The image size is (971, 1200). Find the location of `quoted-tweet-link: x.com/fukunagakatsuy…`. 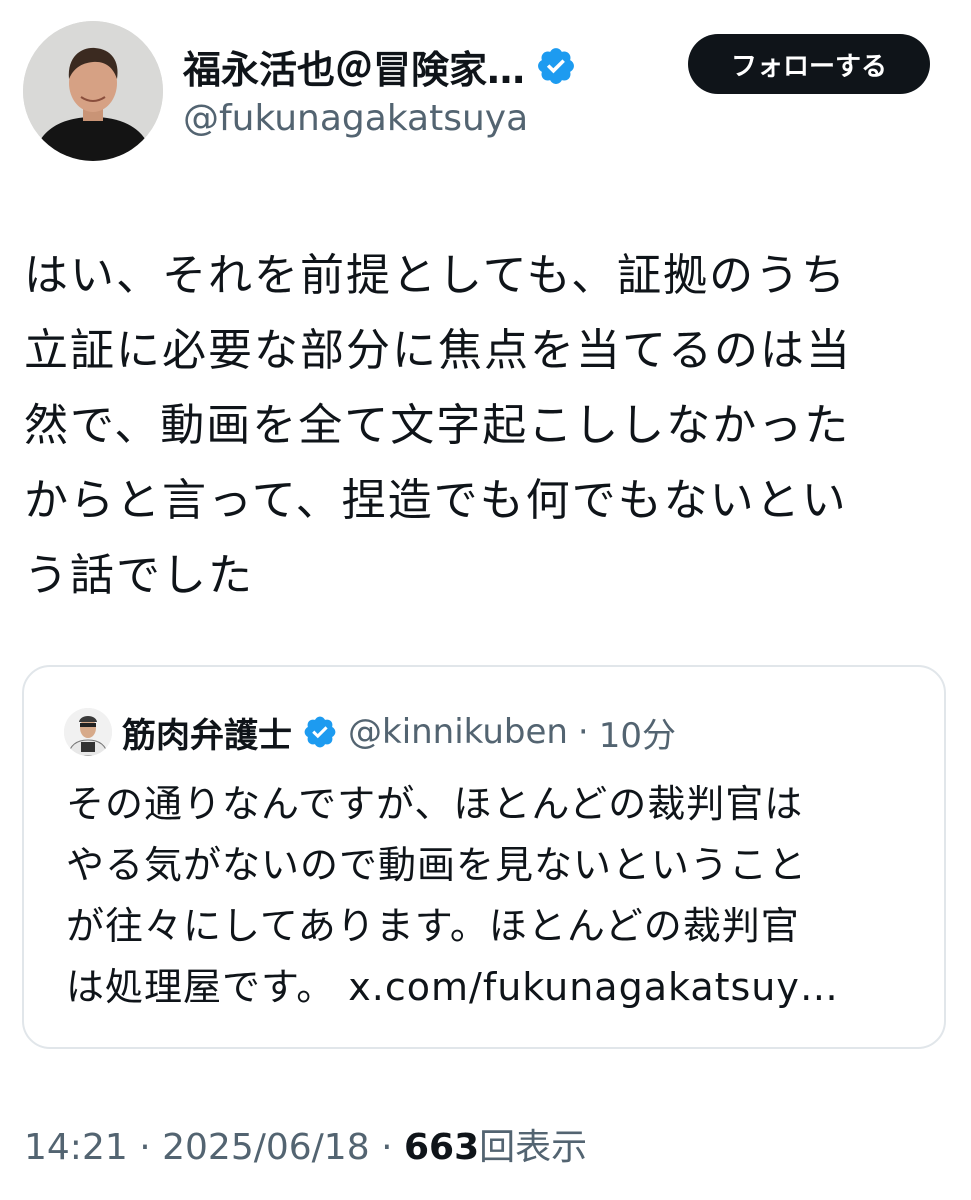

quoted-tweet-link: x.com/fukunagakatsuy… is located at coordinates (593, 987).